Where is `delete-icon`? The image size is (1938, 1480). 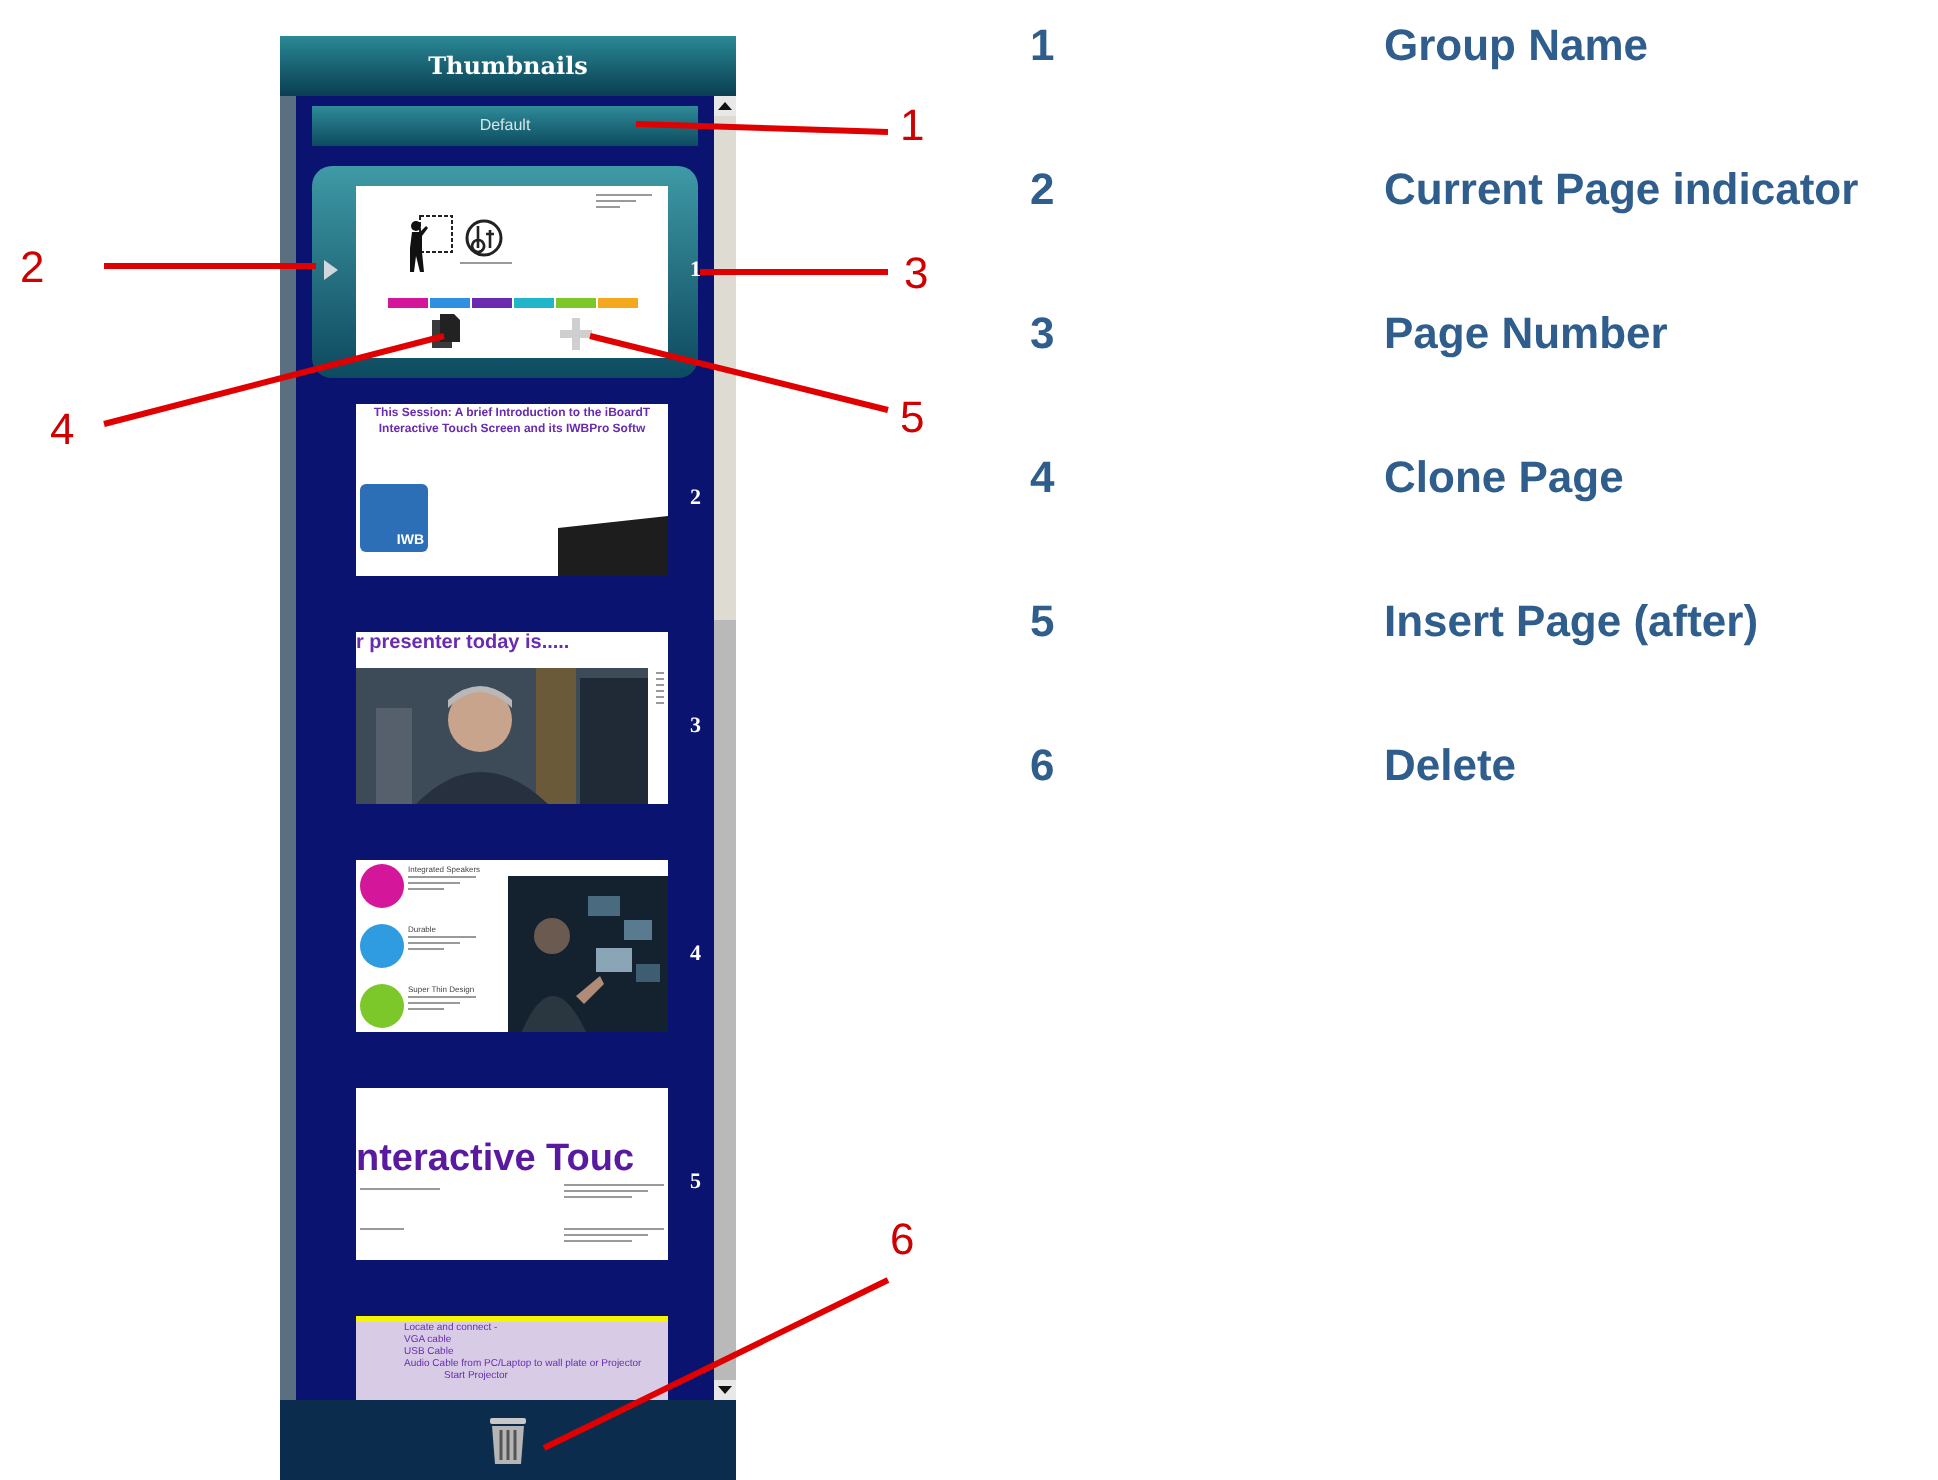 delete-icon is located at coordinates (508, 1440).